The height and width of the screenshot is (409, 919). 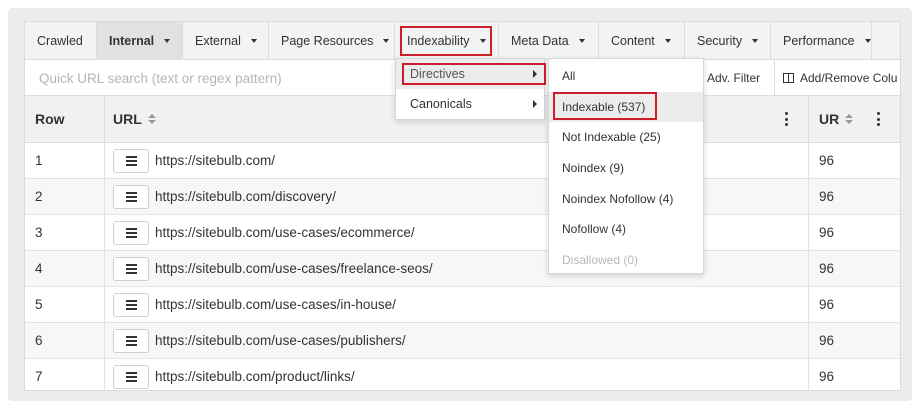 I want to click on menu-item-indexable: Indexable (537), so click(x=626, y=107).